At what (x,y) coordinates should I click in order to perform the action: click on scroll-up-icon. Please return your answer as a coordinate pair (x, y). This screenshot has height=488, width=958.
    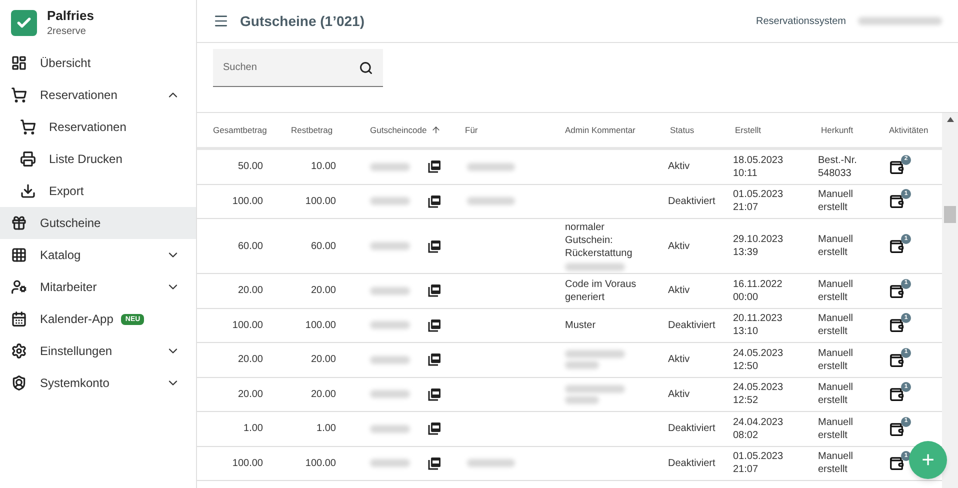
    Looking at the image, I should click on (950, 119).